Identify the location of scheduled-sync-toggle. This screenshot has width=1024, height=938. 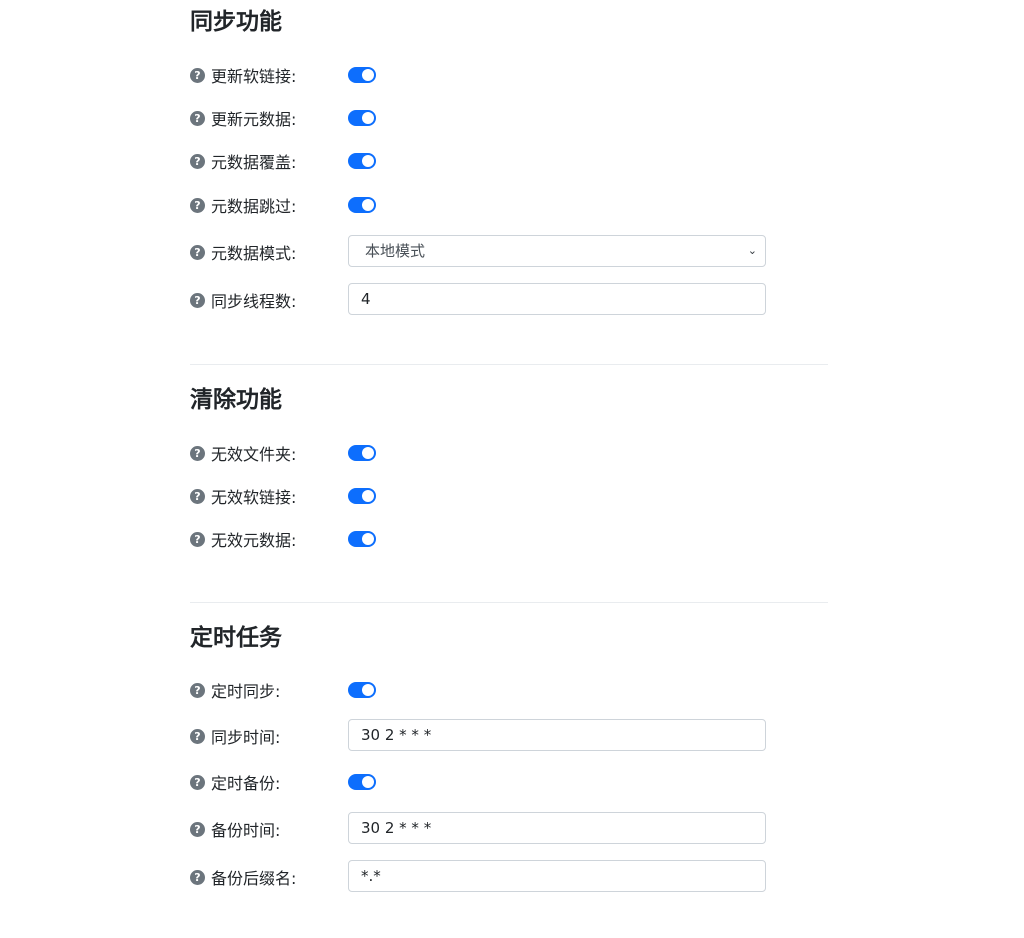
(362, 690).